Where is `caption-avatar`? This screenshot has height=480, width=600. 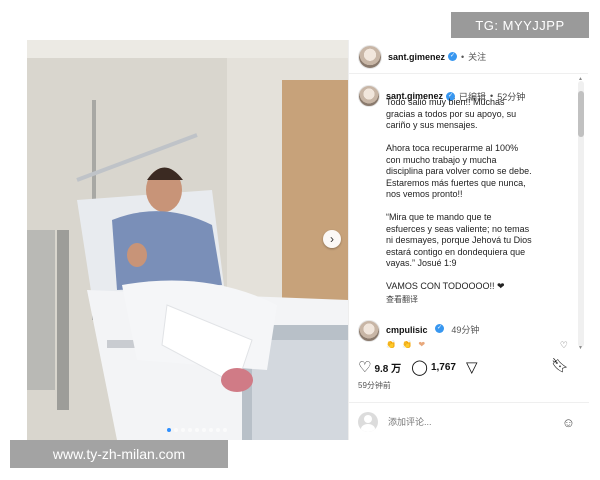
caption-avatar is located at coordinates (369, 96).